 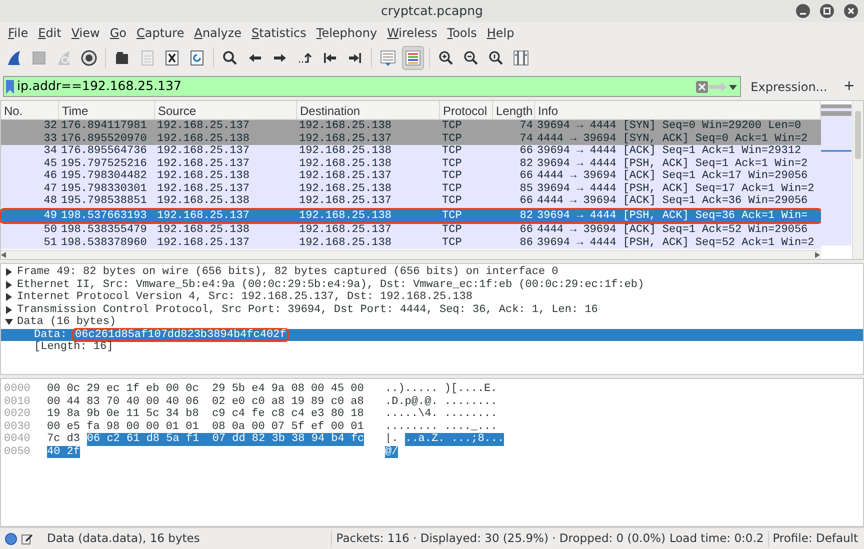 What do you see at coordinates (368, 110) in the screenshot?
I see `column-header: Destination` at bounding box center [368, 110].